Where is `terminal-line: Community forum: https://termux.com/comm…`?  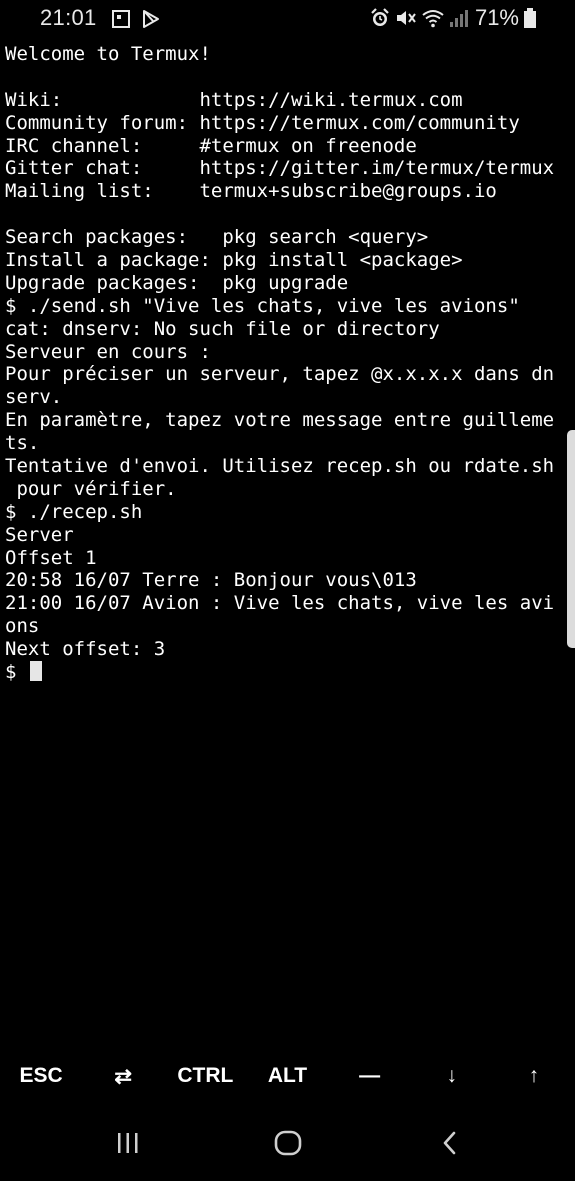 terminal-line: Community forum: https://termux.com/comm… is located at coordinates (262, 122).